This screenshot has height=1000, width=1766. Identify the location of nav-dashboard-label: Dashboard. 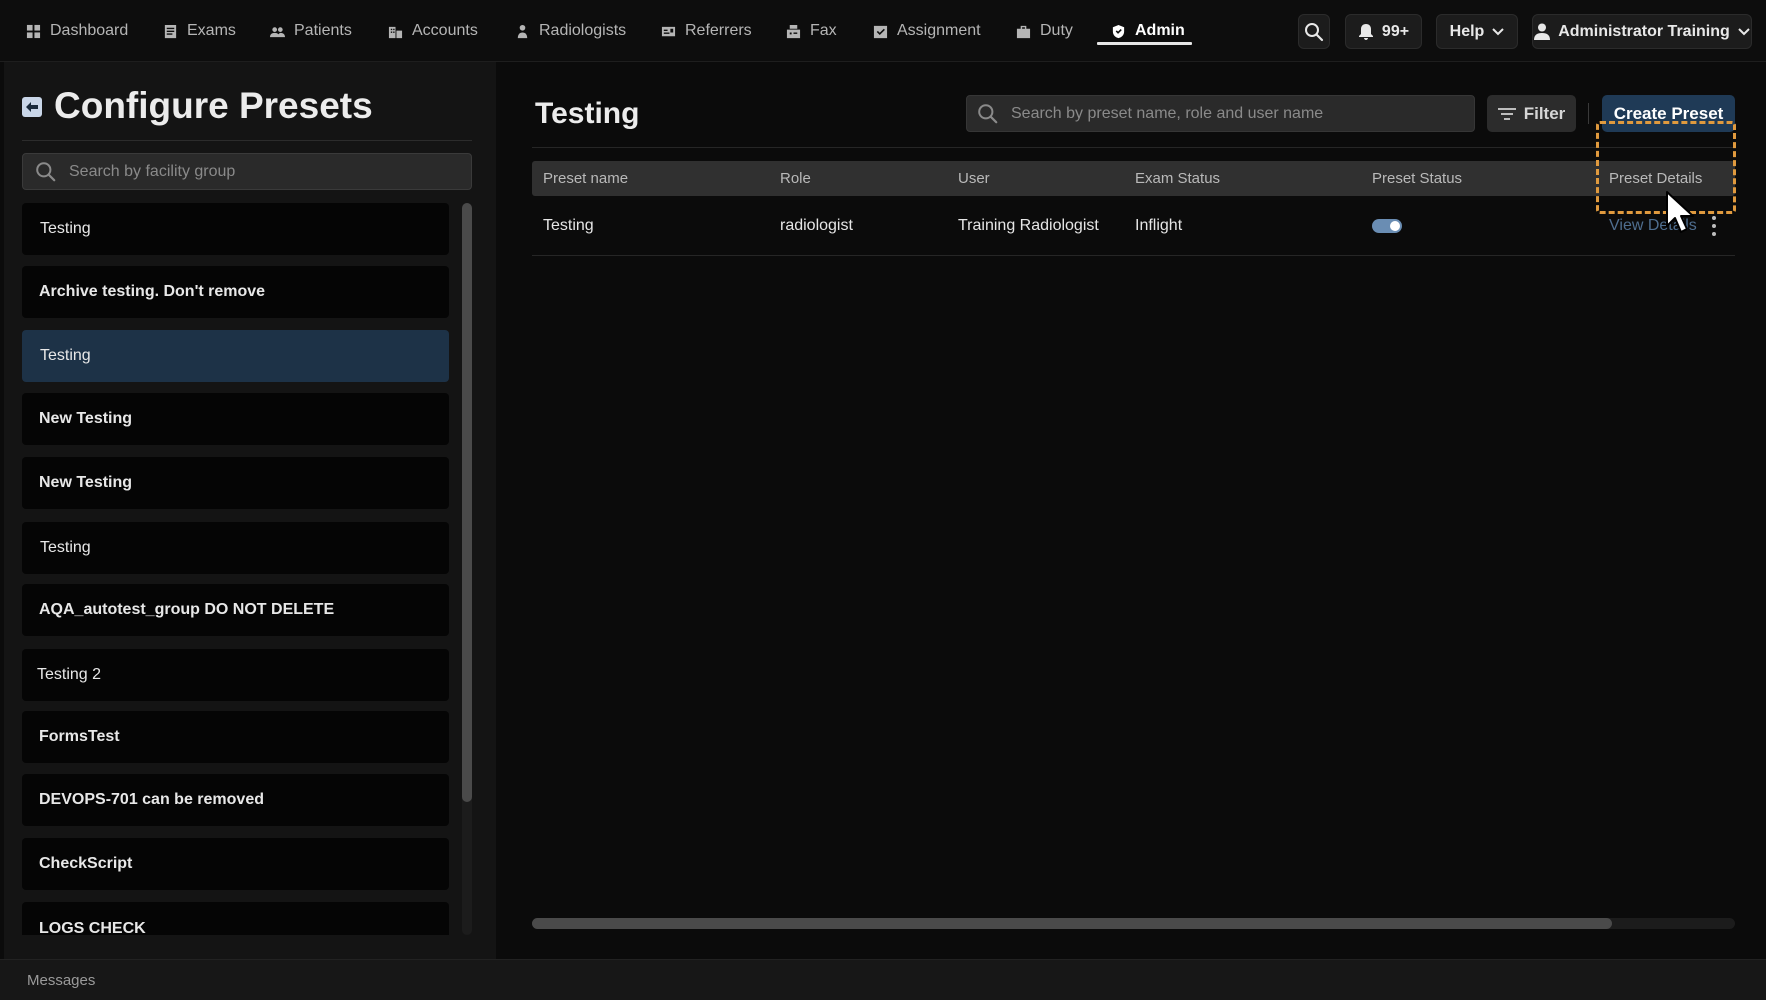
(89, 30).